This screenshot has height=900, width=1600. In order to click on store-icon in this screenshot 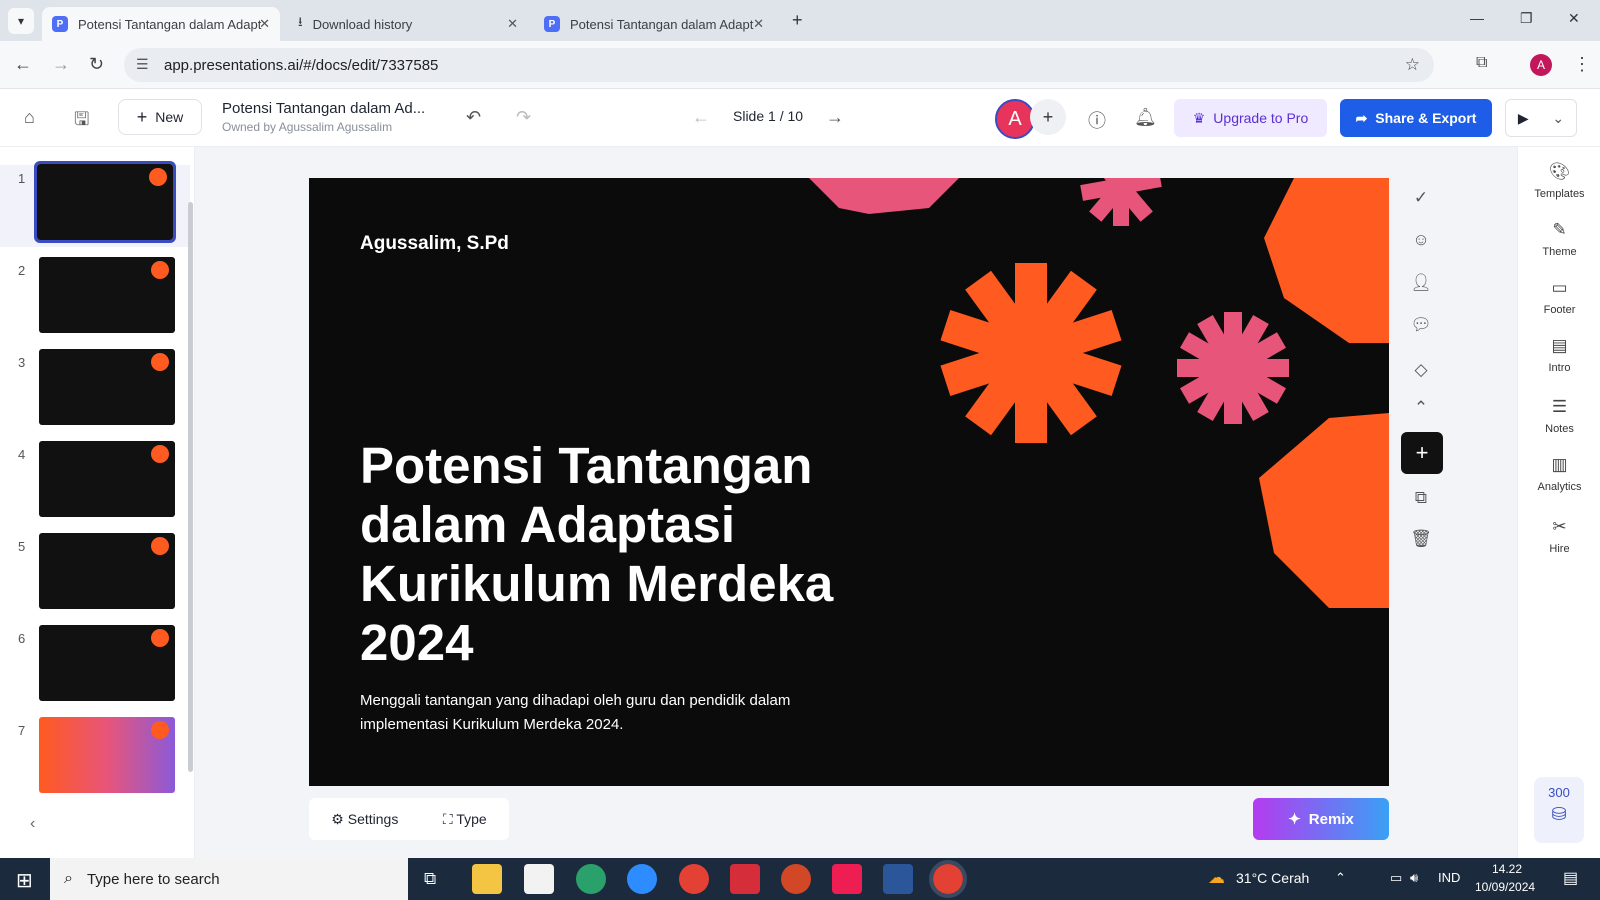, I will do `click(539, 879)`.